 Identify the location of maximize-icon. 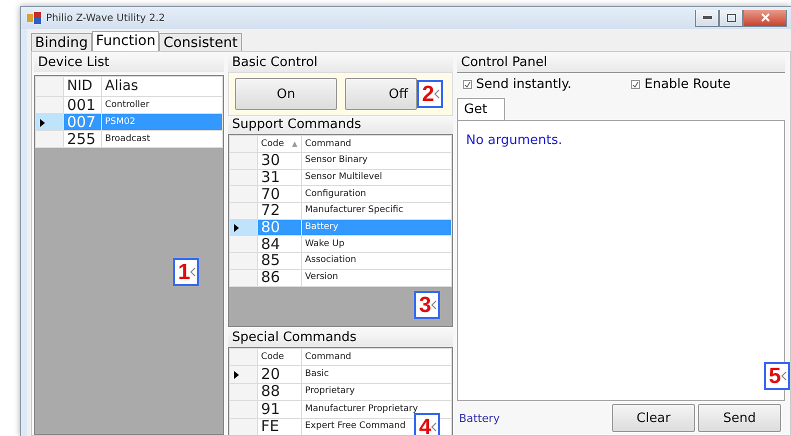
(731, 18).